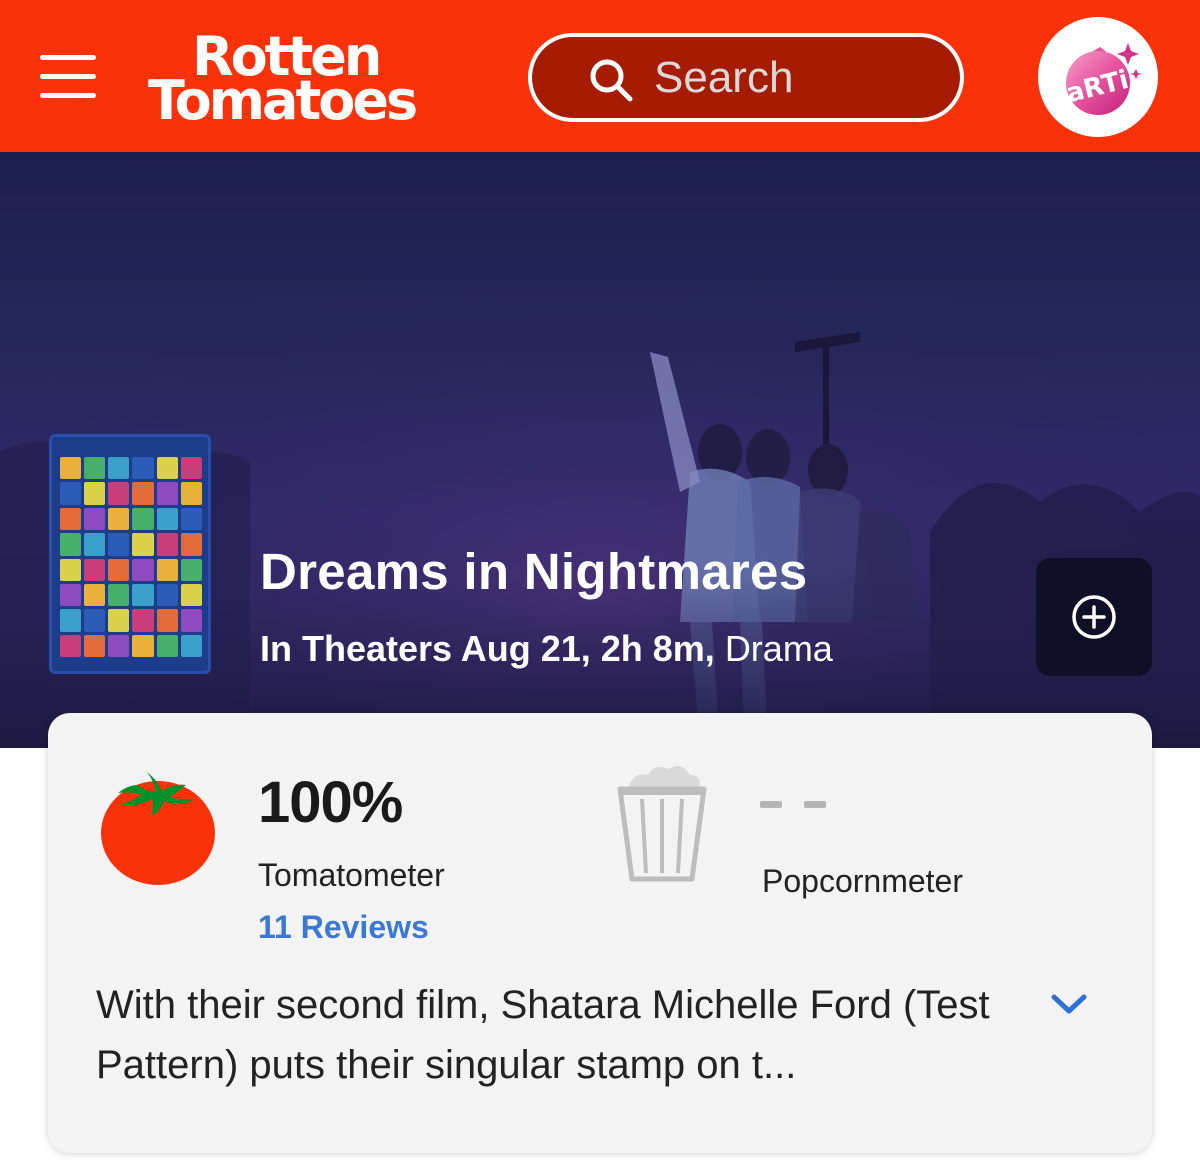 The width and height of the screenshot is (1200, 1165). What do you see at coordinates (351, 875) in the screenshot?
I see `tomatometer-label: Tomatometer` at bounding box center [351, 875].